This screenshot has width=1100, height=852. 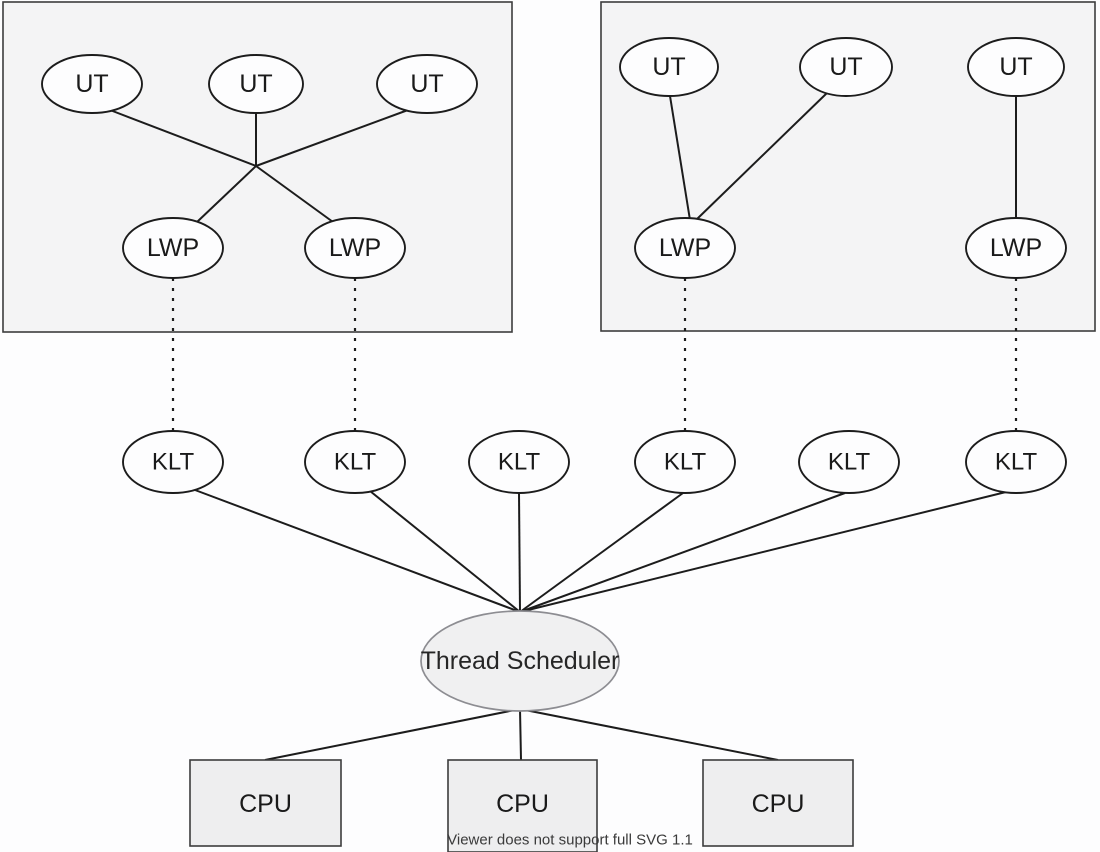 I want to click on ut-3-shape, so click(x=427, y=84).